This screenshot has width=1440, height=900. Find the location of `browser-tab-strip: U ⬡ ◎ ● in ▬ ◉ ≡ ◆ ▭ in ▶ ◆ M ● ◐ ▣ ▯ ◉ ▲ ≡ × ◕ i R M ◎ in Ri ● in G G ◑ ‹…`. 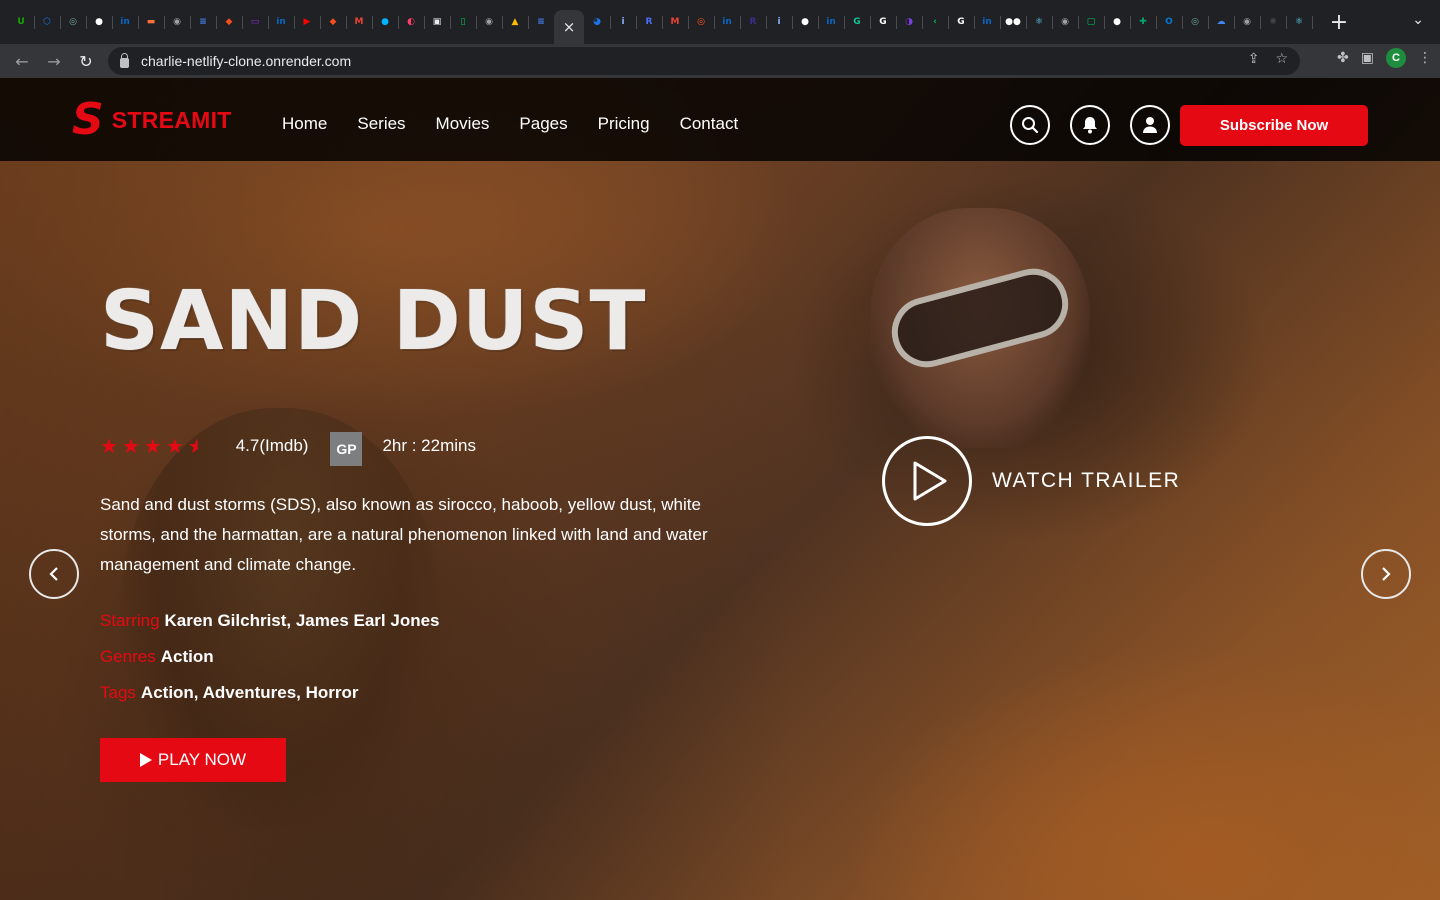

browser-tab-strip: U ⬡ ◎ ● in ▬ ◉ ≡ ◆ ▭ in ▶ ◆ M ● ◐ ▣ ▯ ◉ ▲ ≡ × ◕ i R M ◎ in Ri ● in G G ◑ ‹… is located at coordinates (720, 22).